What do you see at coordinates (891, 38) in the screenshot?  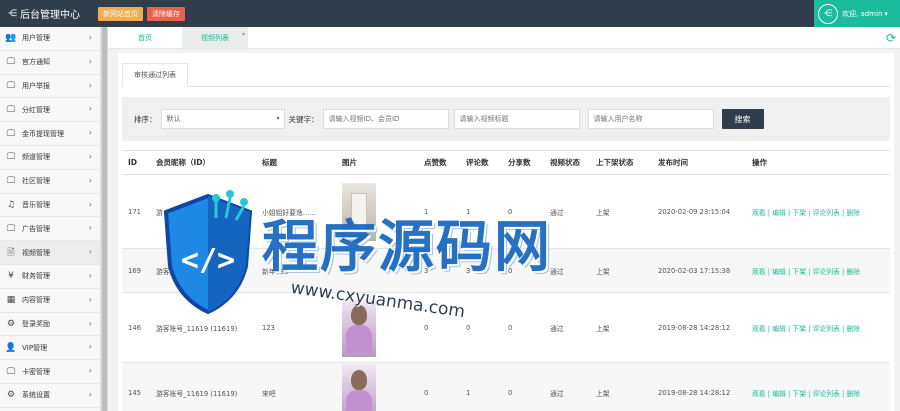 I see `refresh-icon: ⟳` at bounding box center [891, 38].